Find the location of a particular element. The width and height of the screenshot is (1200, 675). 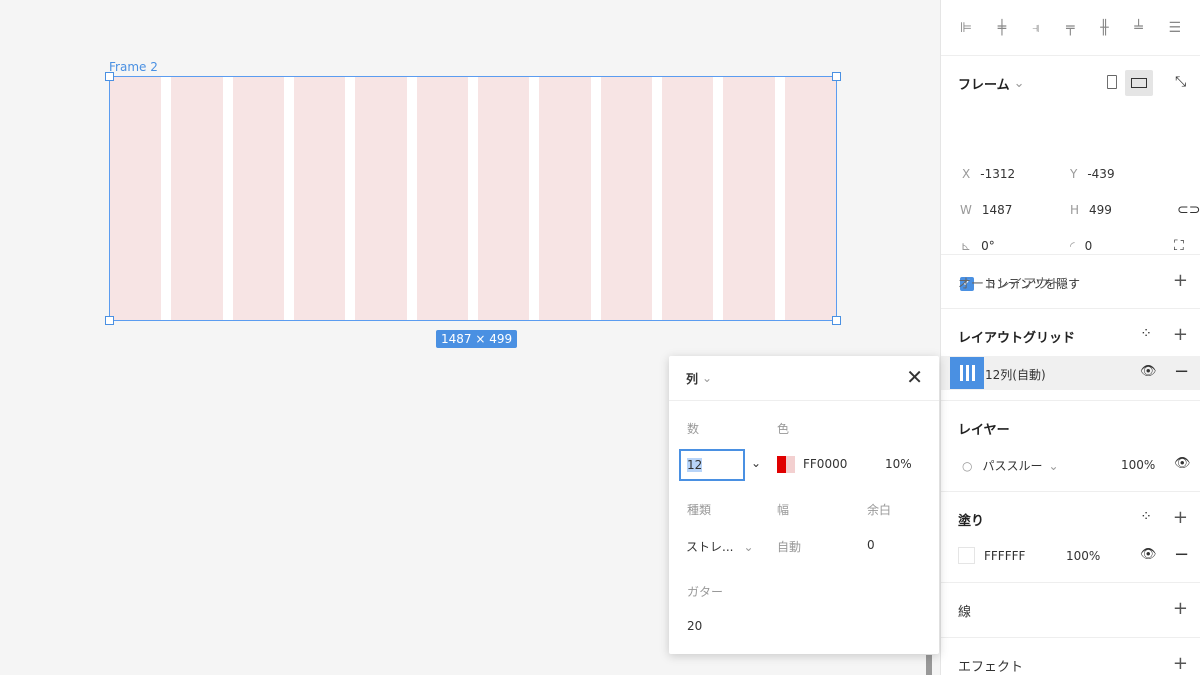

auto-layout-section: オートレイアウト + is located at coordinates (1070, 282).